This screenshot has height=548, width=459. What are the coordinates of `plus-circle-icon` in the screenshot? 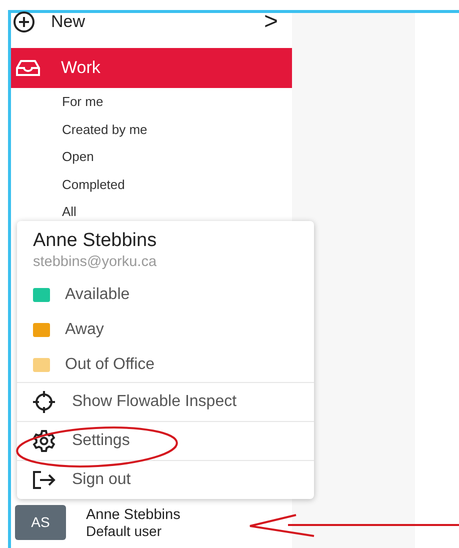 It's located at (24, 22).